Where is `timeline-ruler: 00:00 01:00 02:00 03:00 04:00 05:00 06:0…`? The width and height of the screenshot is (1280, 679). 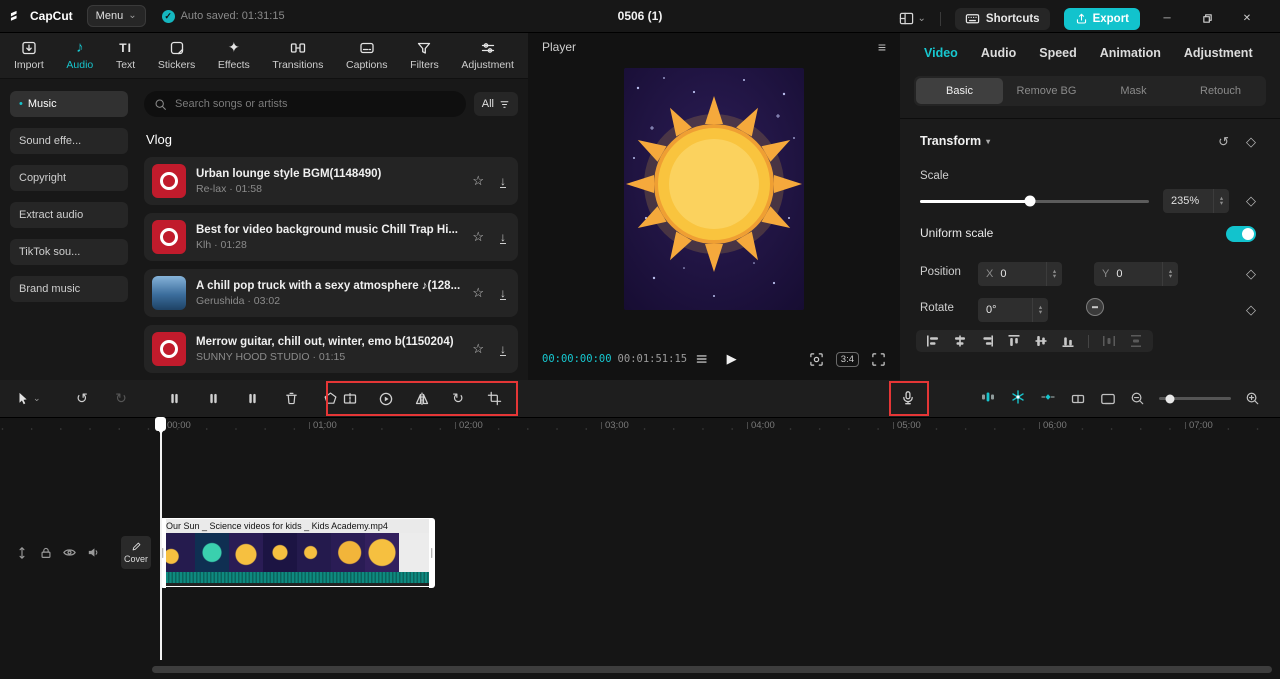 timeline-ruler: 00:00 01:00 02:00 03:00 04:00 05:00 06:0… is located at coordinates (640, 425).